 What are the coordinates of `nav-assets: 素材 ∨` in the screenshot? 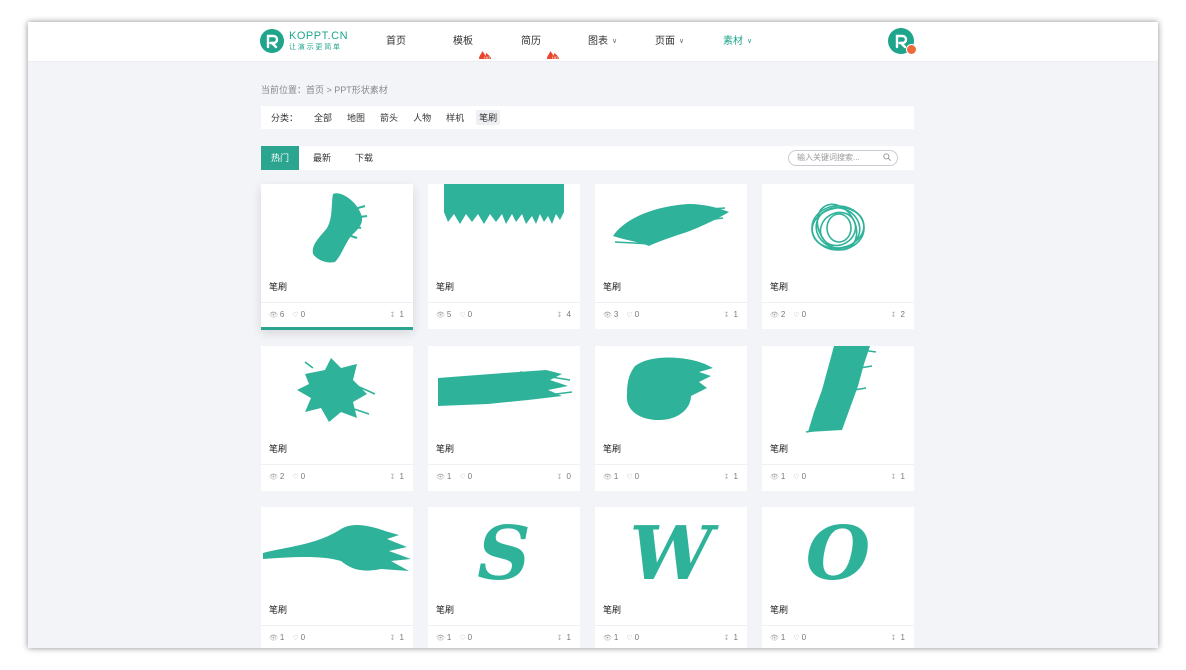 It's located at (737, 42).